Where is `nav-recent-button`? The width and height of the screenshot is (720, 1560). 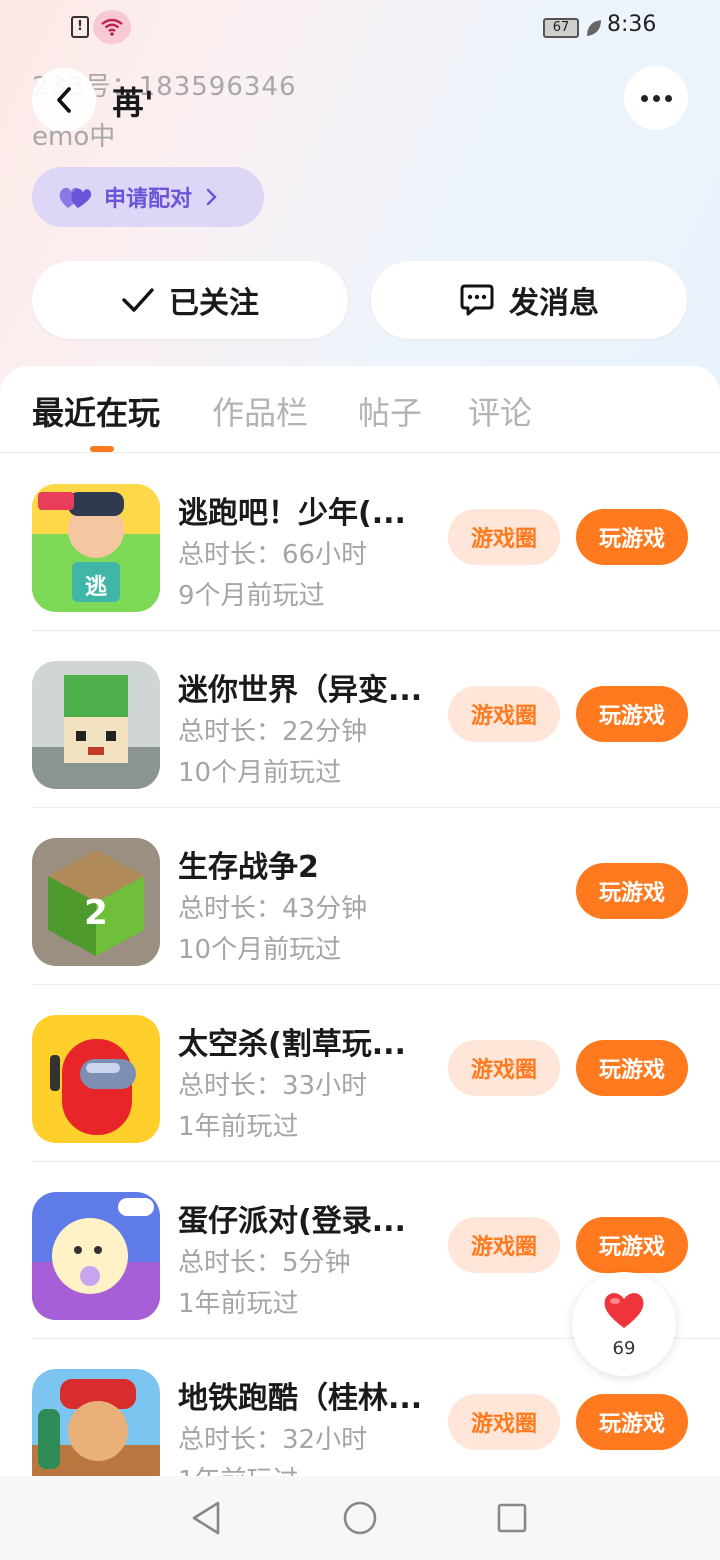 nav-recent-button is located at coordinates (512, 1518).